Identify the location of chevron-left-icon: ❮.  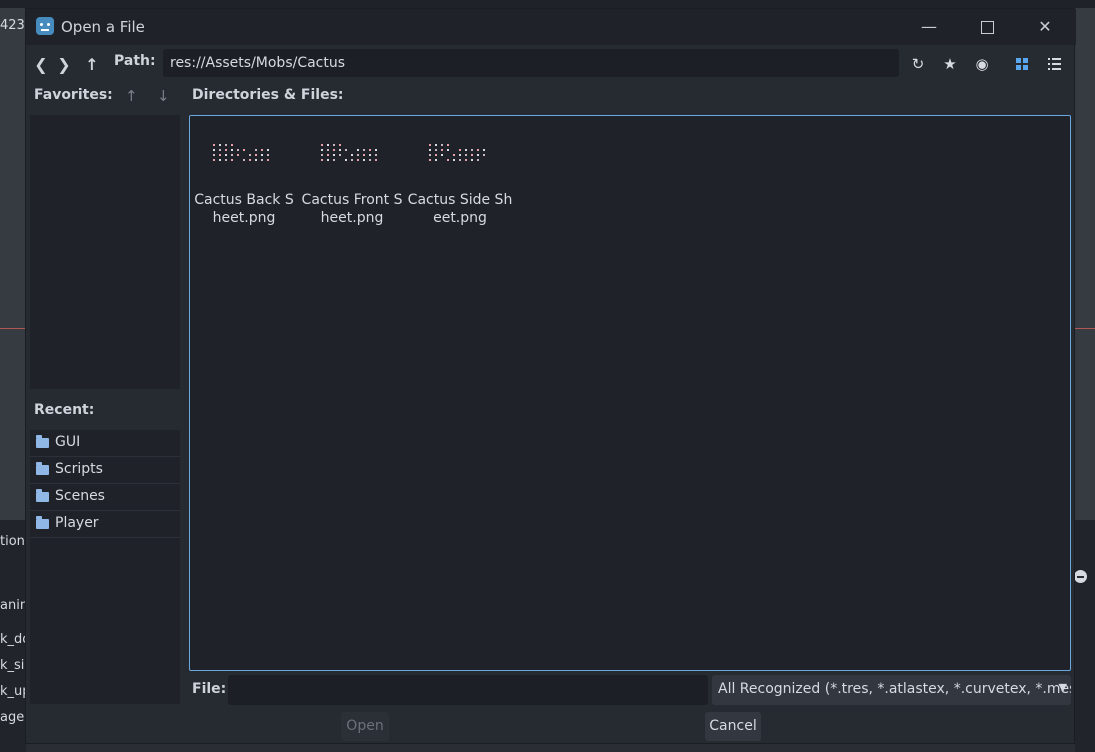
(41, 64).